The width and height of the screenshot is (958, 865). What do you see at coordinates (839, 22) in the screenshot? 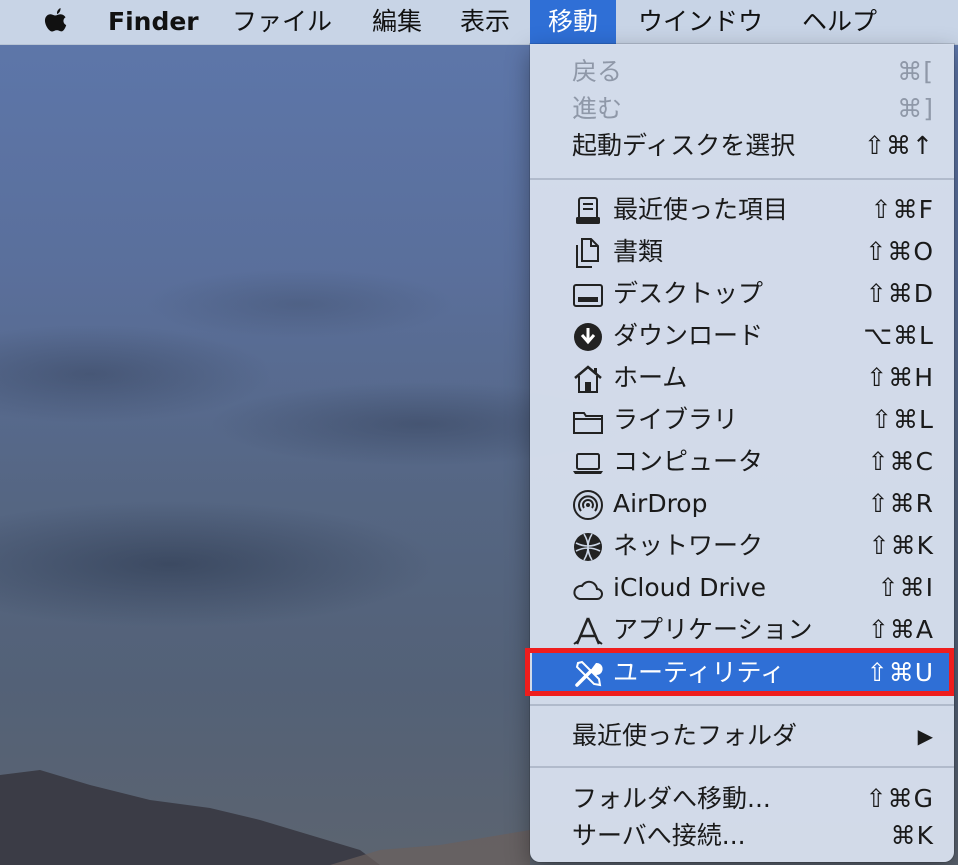
I see `menu-help: ヘルプ` at bounding box center [839, 22].